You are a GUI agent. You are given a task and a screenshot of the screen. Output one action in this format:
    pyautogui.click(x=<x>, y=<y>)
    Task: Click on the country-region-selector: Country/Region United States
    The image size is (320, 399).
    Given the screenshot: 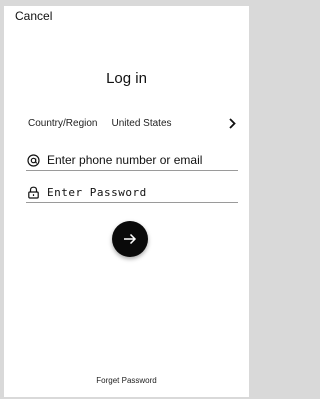 What is the action you would take?
    pyautogui.click(x=132, y=123)
    